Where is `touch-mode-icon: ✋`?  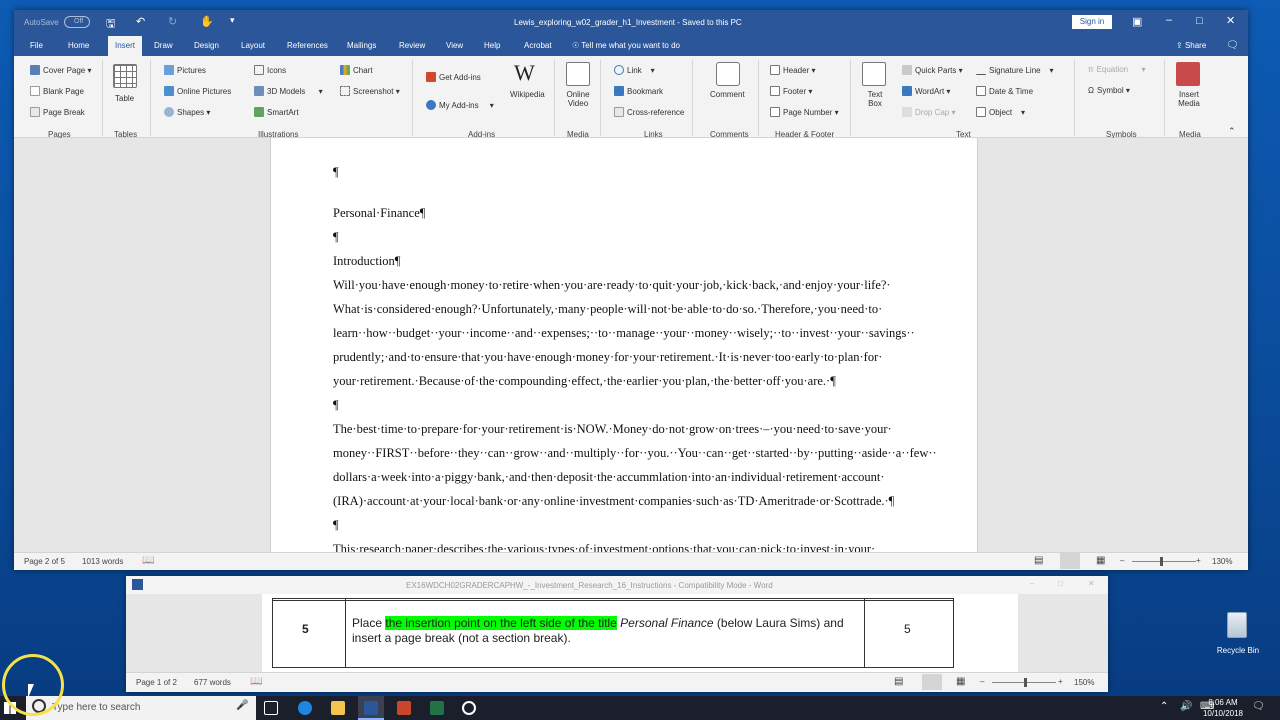 touch-mode-icon: ✋ is located at coordinates (207, 21).